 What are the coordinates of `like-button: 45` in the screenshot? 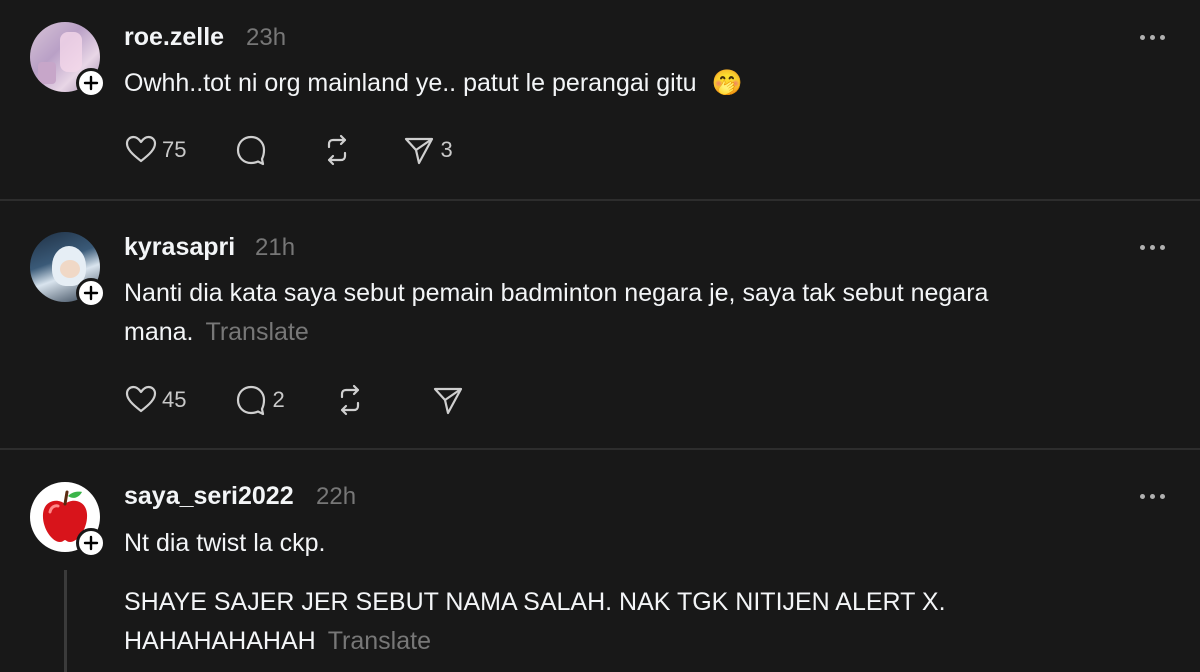 It's located at (155, 400).